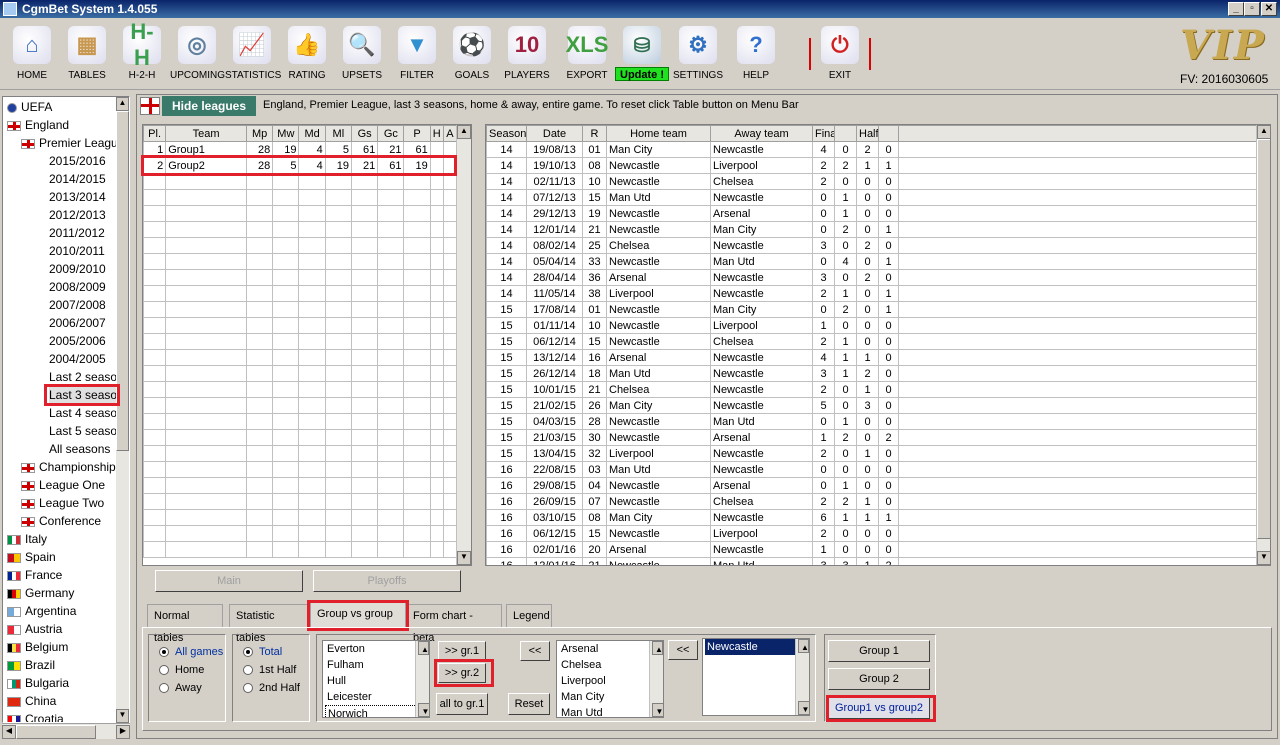 This screenshot has height=745, width=1280. I want to click on tab-group-vs-group: Group vs group, so click(358, 615).